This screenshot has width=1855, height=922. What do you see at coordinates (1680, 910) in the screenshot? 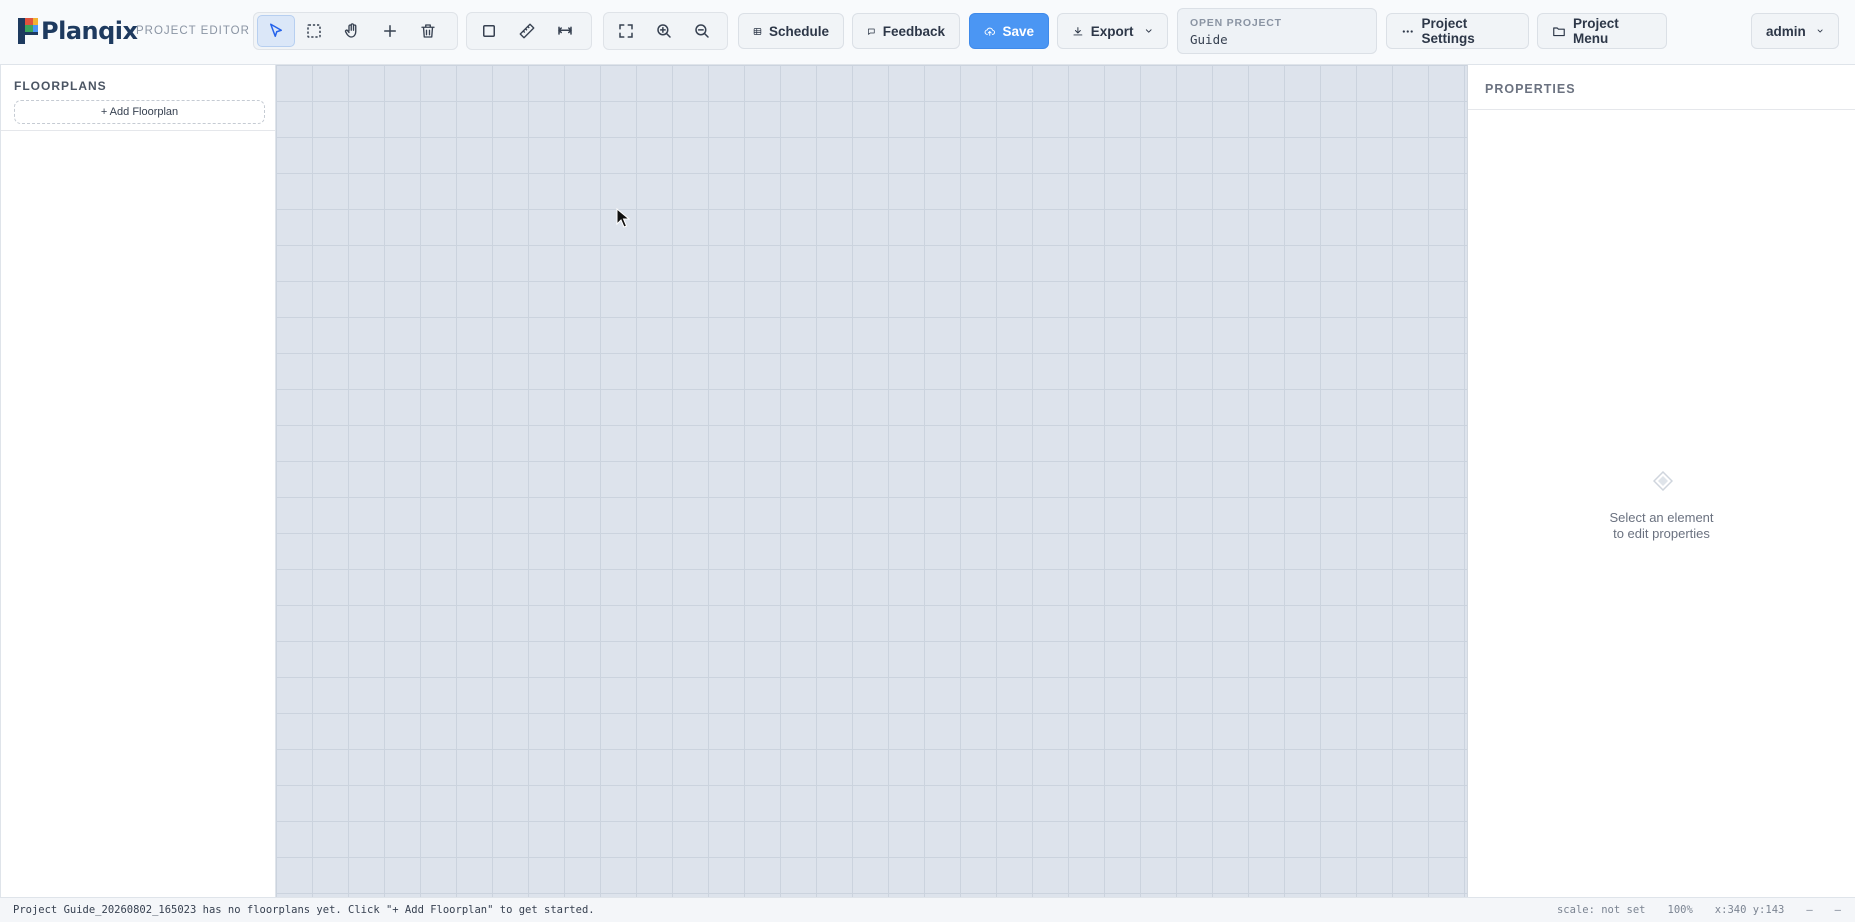
I see `zoom-readout: 100%` at bounding box center [1680, 910].